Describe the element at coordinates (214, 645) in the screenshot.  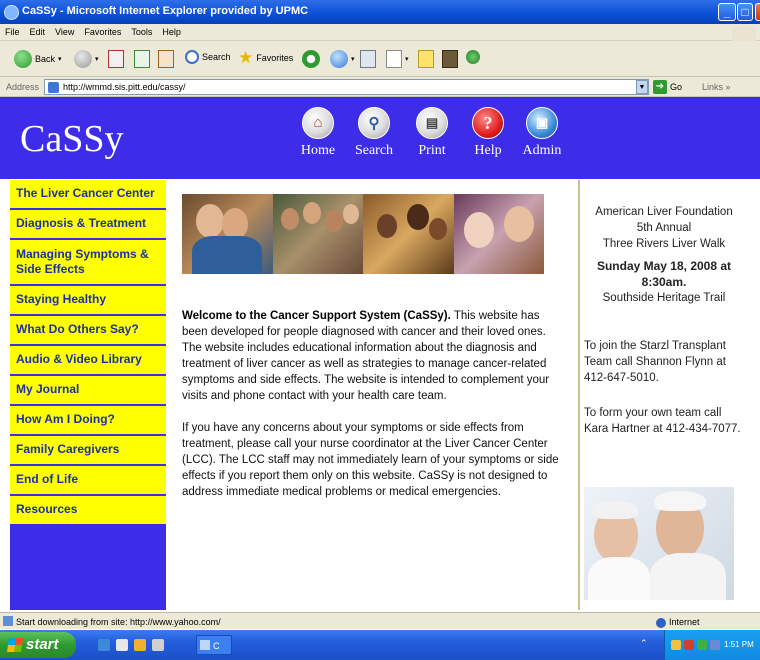
I see `taskbar-window-button: C` at that location.